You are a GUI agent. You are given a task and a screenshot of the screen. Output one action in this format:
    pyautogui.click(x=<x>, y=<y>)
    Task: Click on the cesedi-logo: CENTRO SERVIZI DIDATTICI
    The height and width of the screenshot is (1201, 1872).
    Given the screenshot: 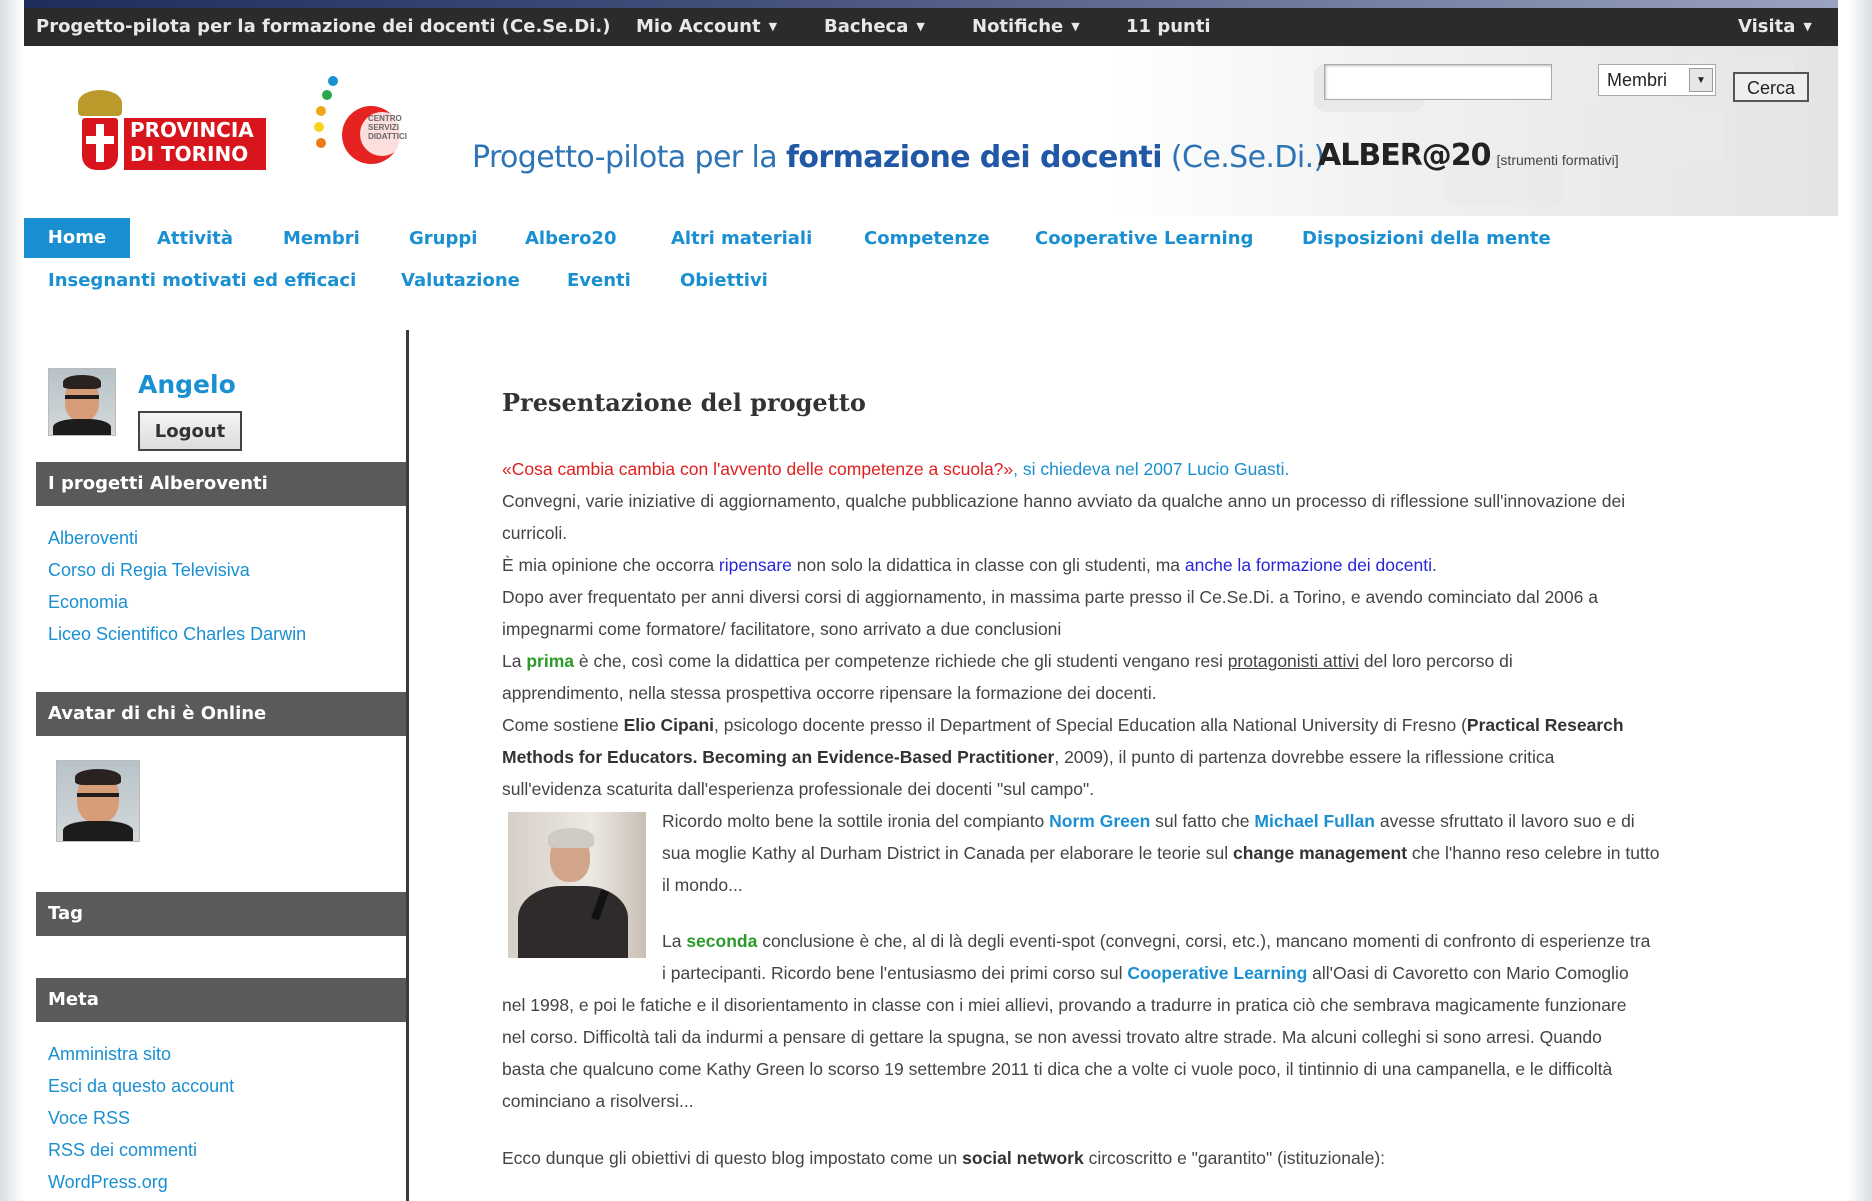 What is the action you would take?
    pyautogui.click(x=368, y=127)
    